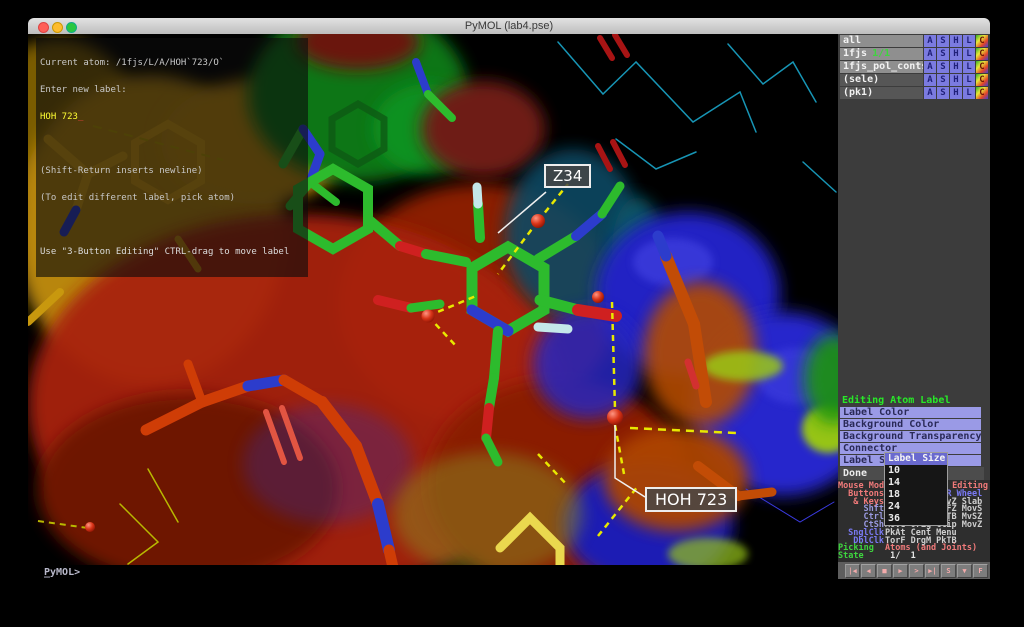  I want to click on state-row: State 1/ 1, so click(877, 556).